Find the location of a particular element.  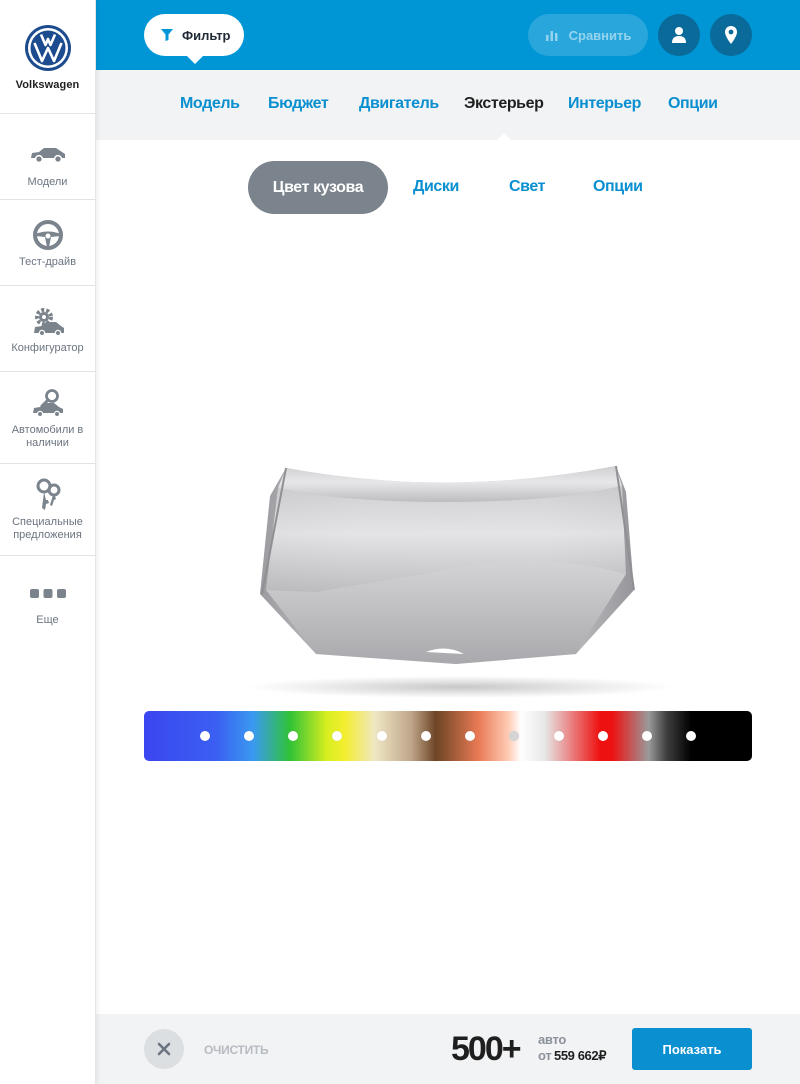

color-swatch-white is located at coordinates (514, 736).